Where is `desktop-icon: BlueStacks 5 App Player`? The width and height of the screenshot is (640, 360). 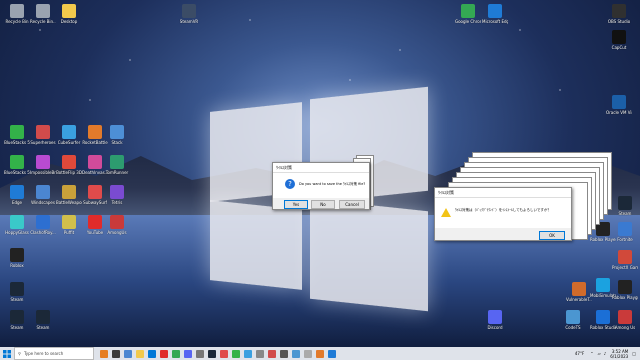 desktop-icon: BlueStacks 5 App Player is located at coordinates (17, 165).